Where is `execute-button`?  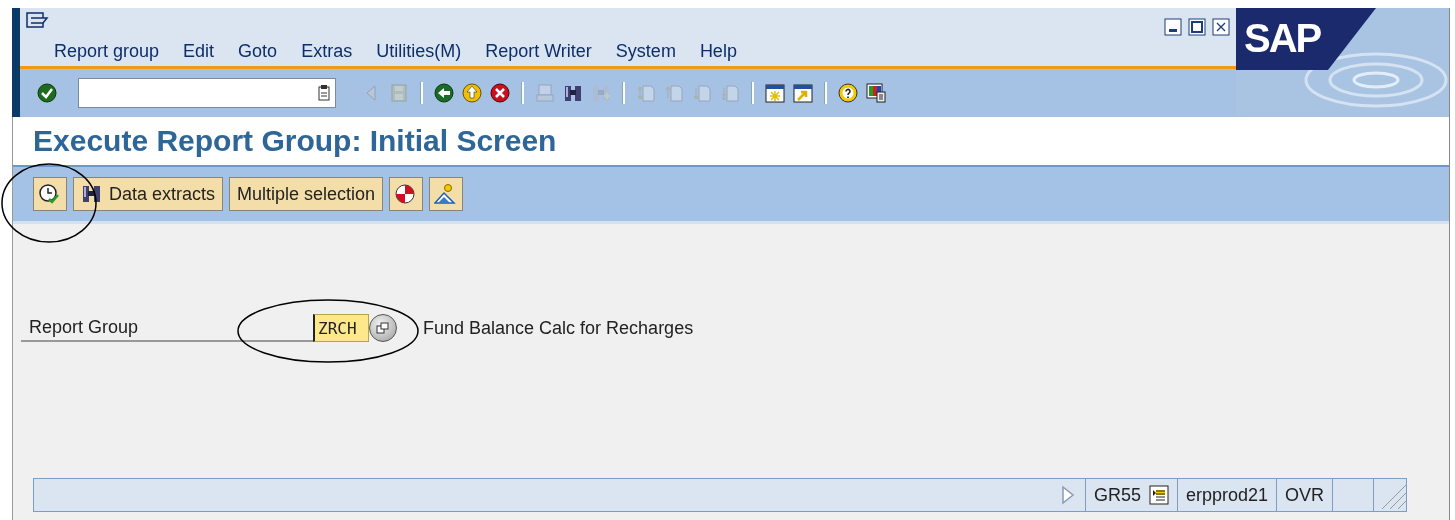 execute-button is located at coordinates (50, 194).